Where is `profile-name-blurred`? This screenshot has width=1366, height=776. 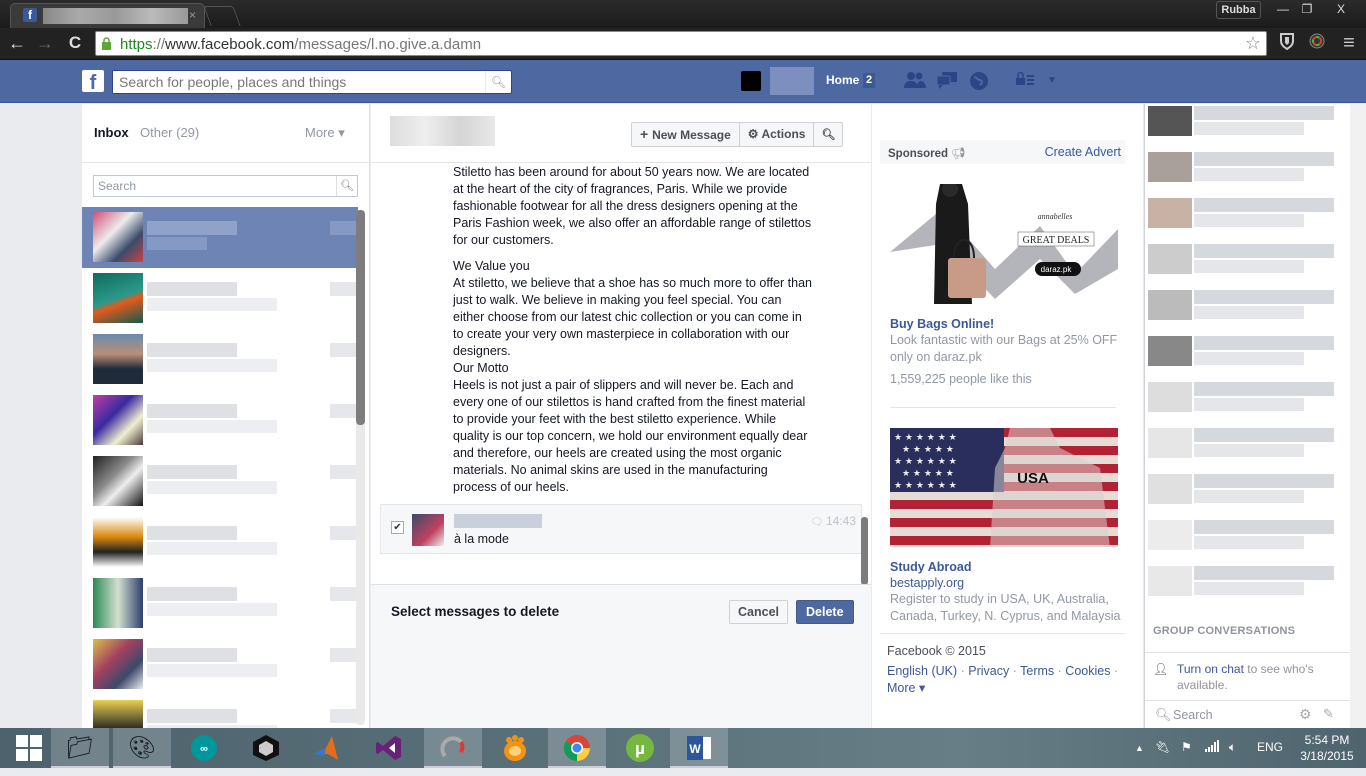
profile-name-blurred is located at coordinates (792, 81).